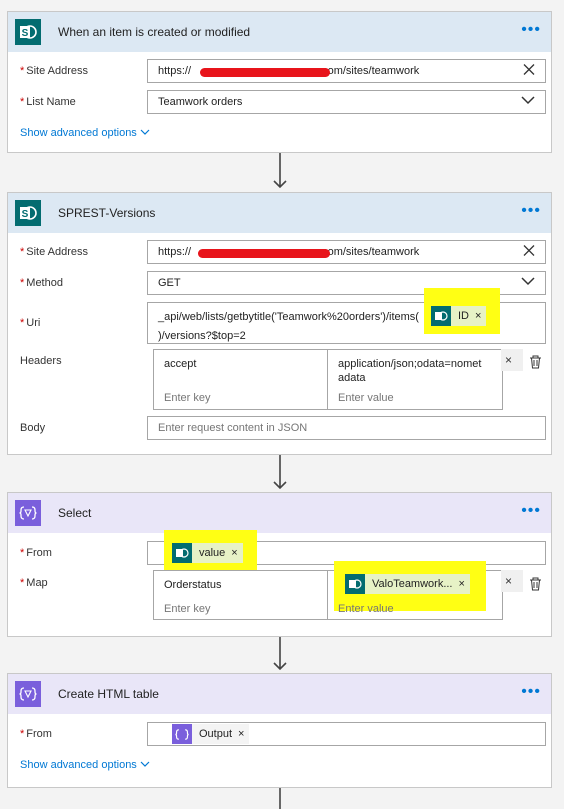 Image resolution: width=564 pixels, height=809 pixels. What do you see at coordinates (207, 553) in the screenshot?
I see `value-token: value ×` at bounding box center [207, 553].